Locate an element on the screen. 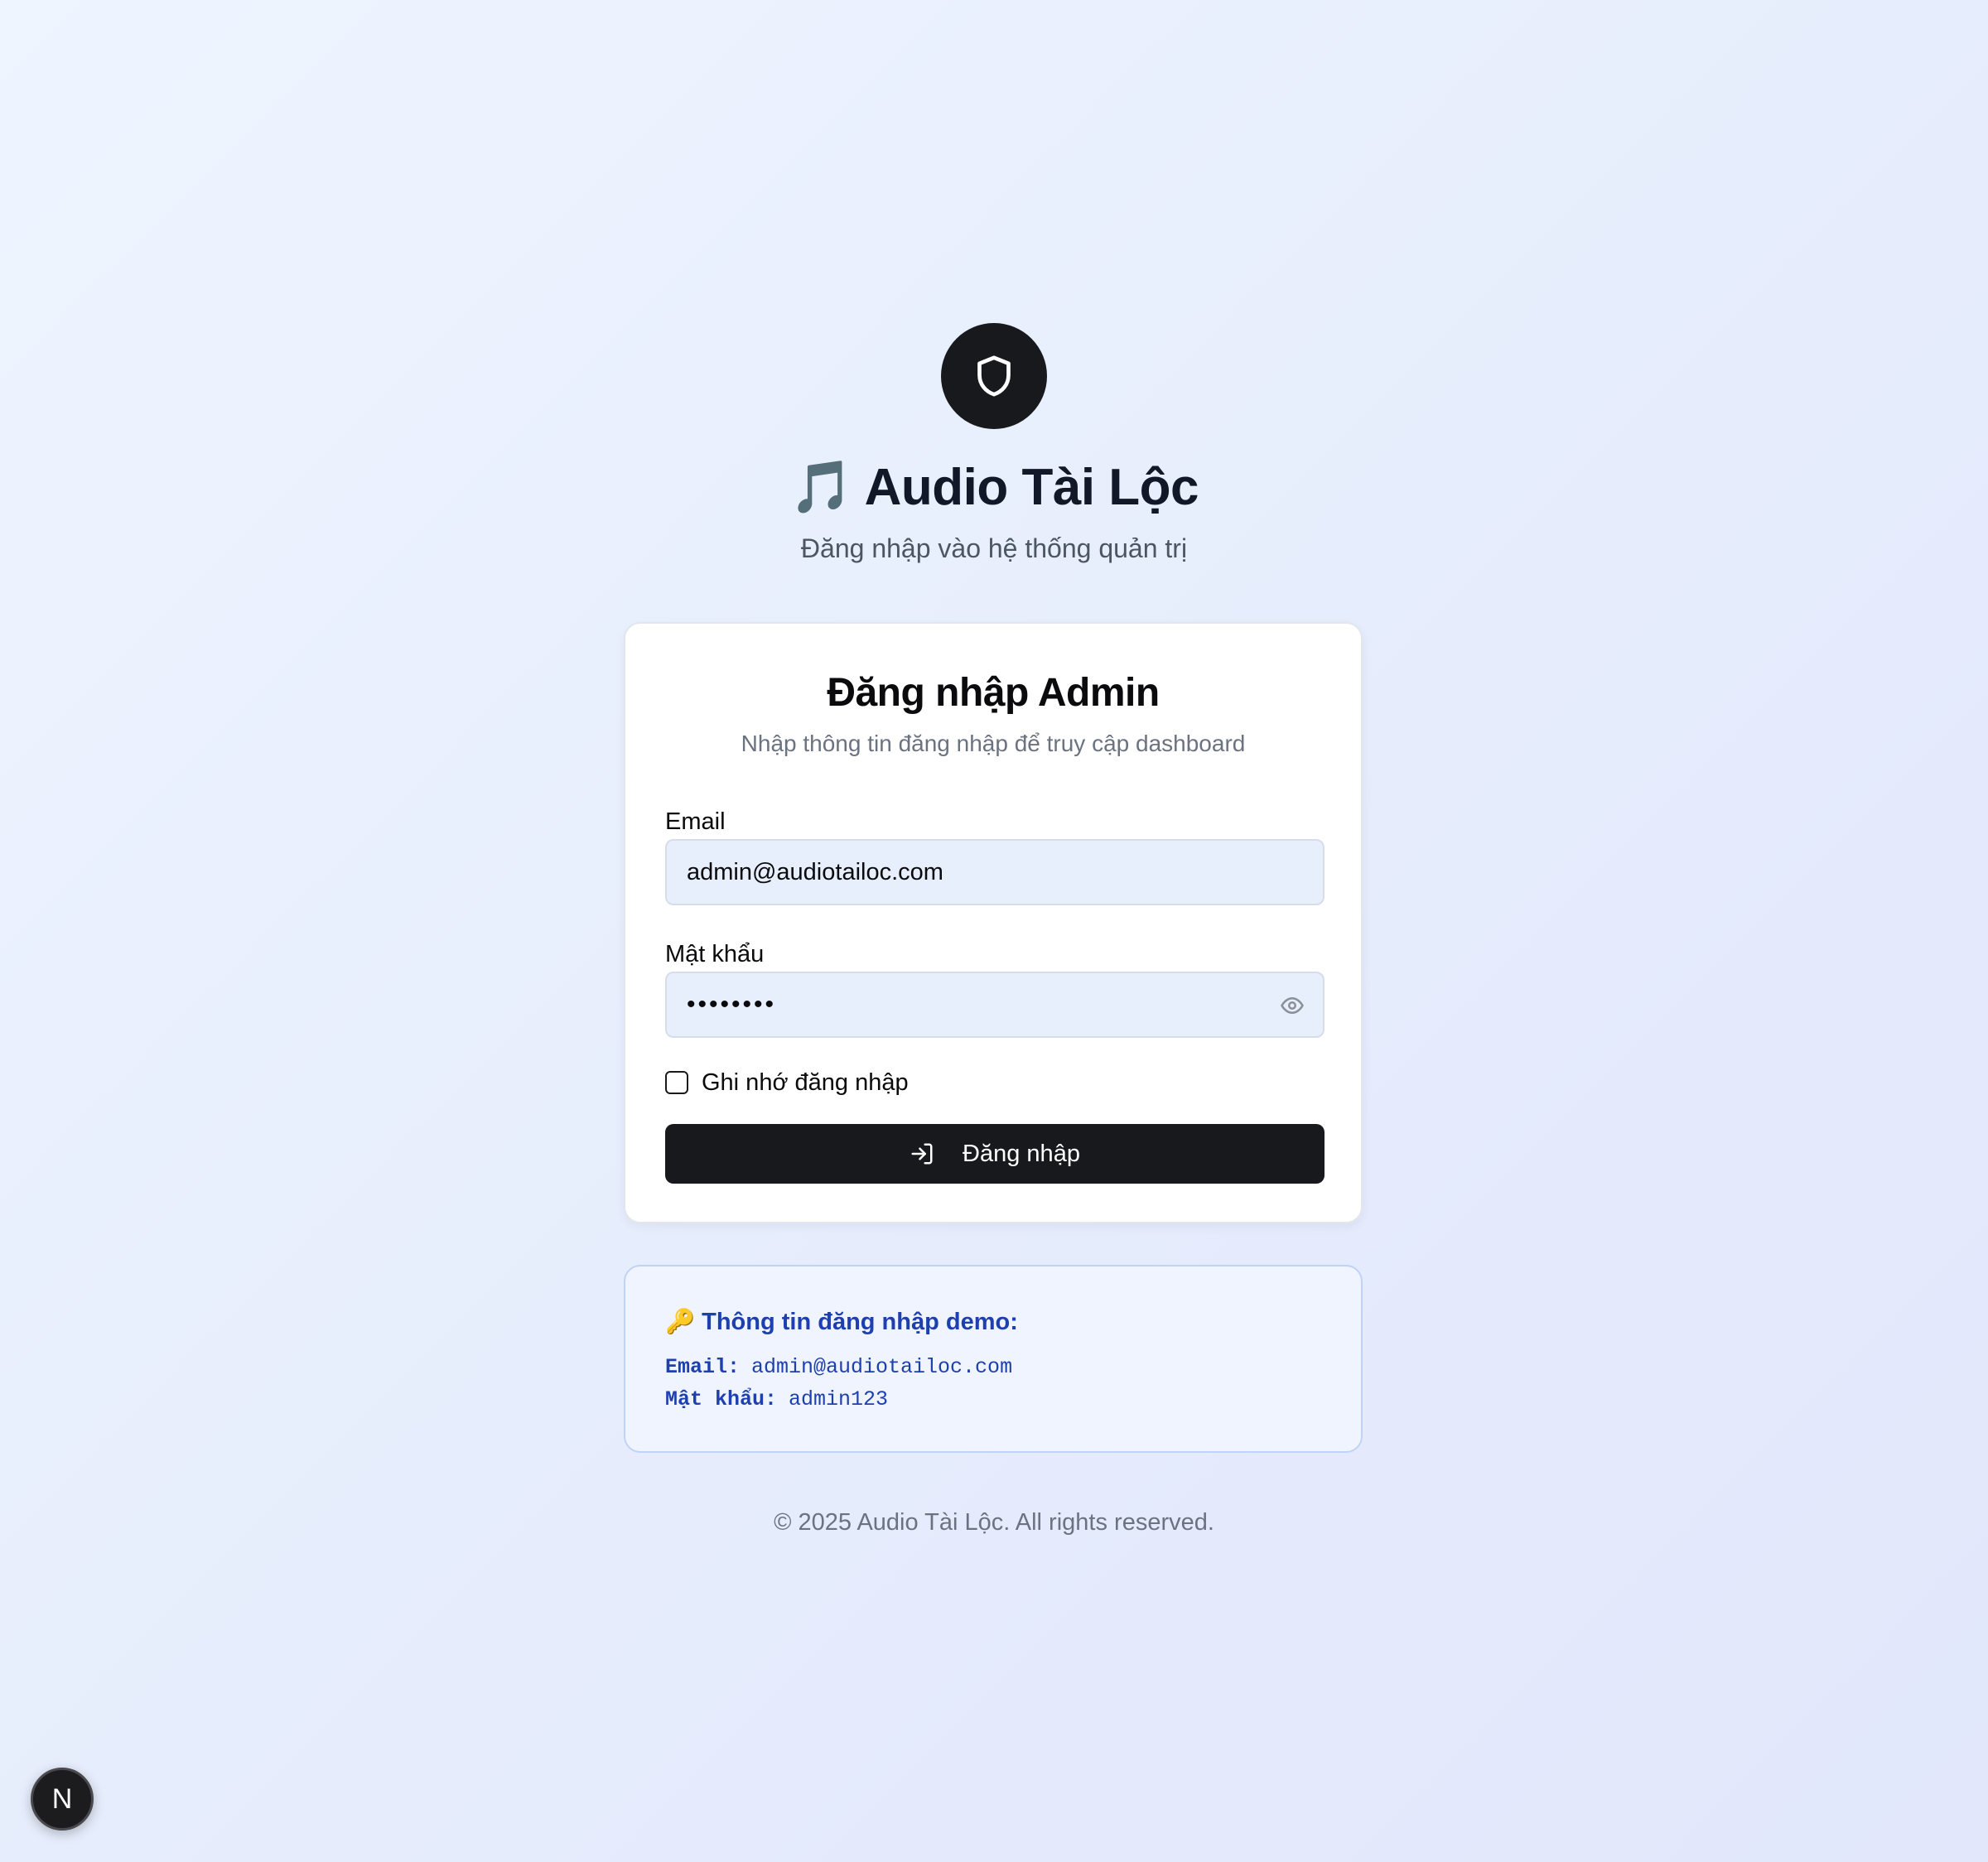 The width and height of the screenshot is (1988, 1862). music-note-icon: 🎵 is located at coordinates (821, 486).